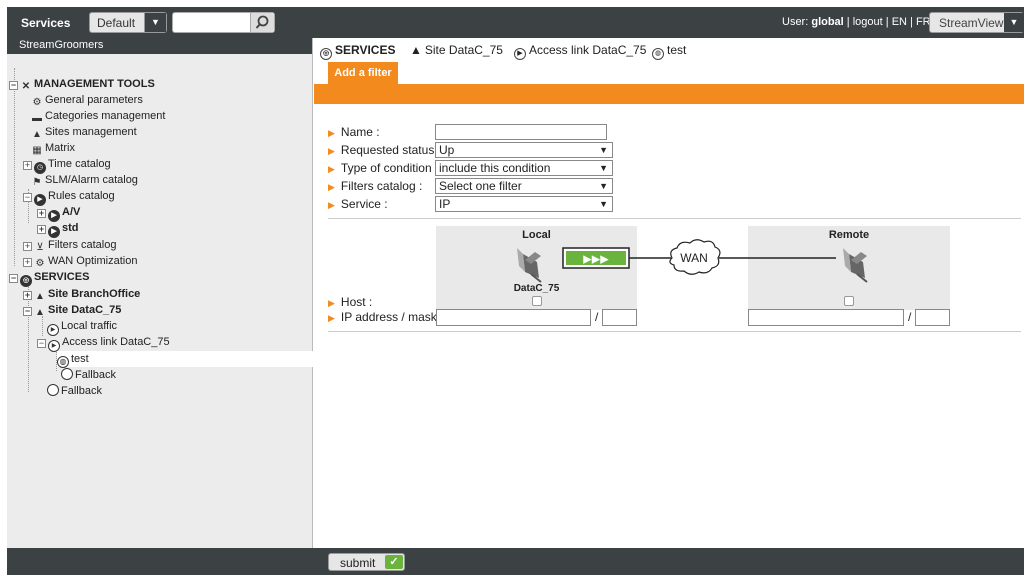 Image resolution: width=1024 pixels, height=575 pixels. What do you see at coordinates (58, 229) in the screenshot?
I see `tree-node-std: + ▶ std` at bounding box center [58, 229].